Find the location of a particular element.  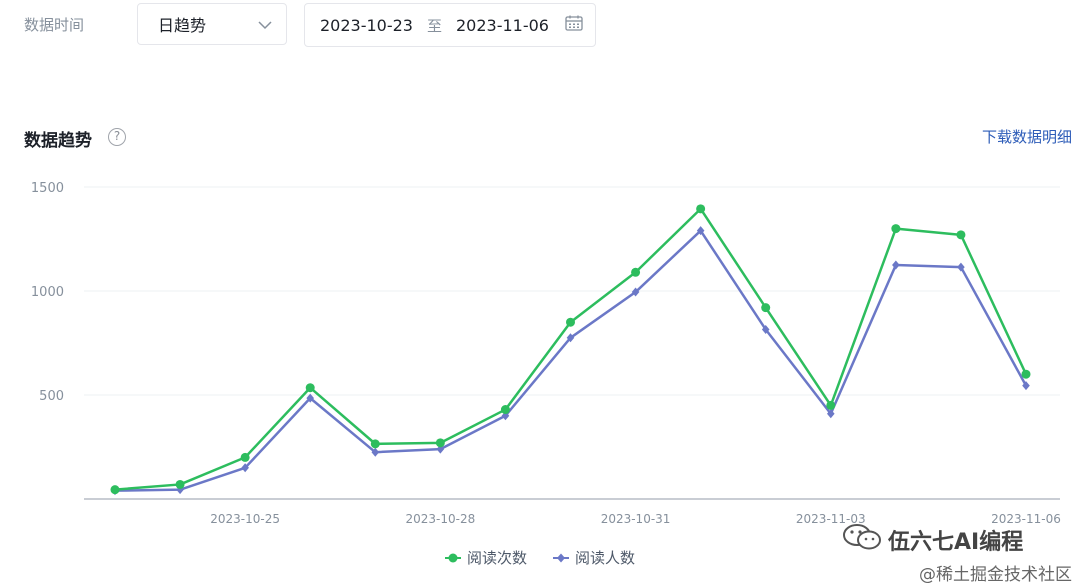

section-title: 数据趋势 is located at coordinates (58, 141).